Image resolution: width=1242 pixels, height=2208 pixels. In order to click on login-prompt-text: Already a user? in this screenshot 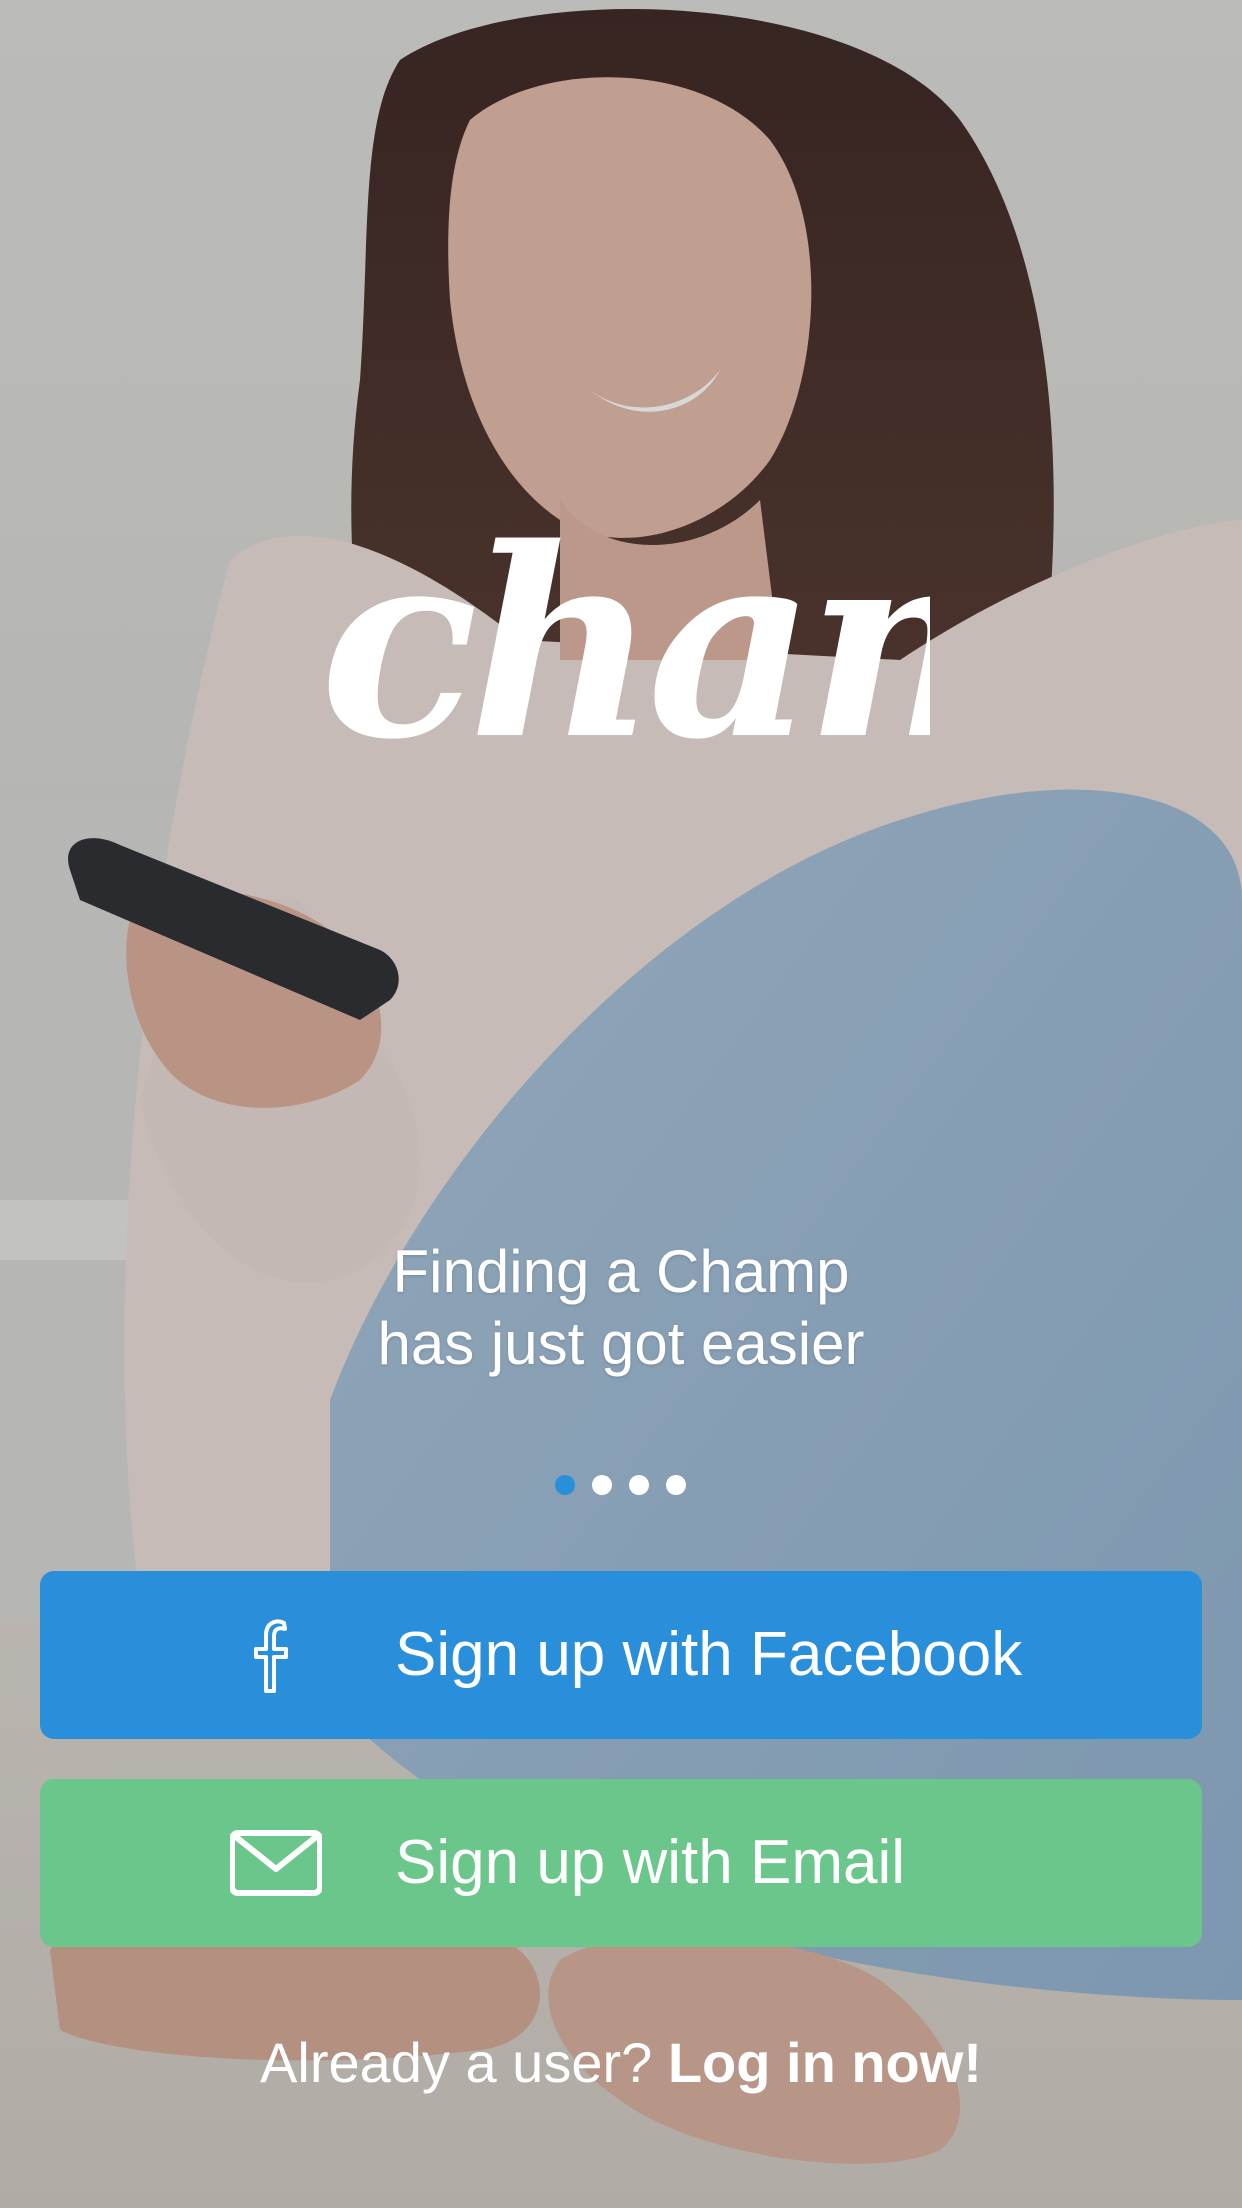, I will do `click(464, 2062)`.